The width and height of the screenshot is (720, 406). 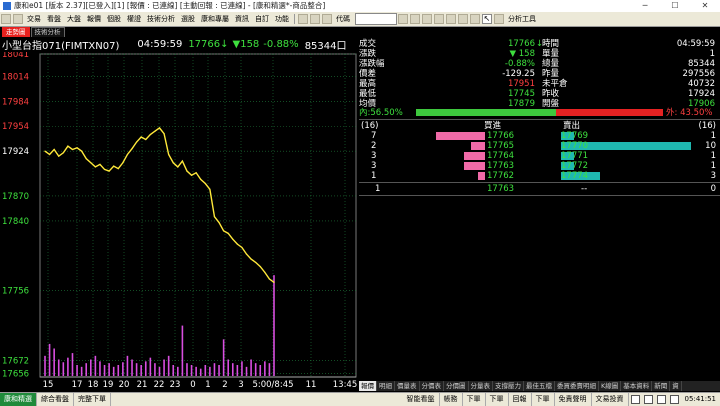 What do you see at coordinates (368, 386) in the screenshot?
I see `detail-tab: 報價` at bounding box center [368, 386].